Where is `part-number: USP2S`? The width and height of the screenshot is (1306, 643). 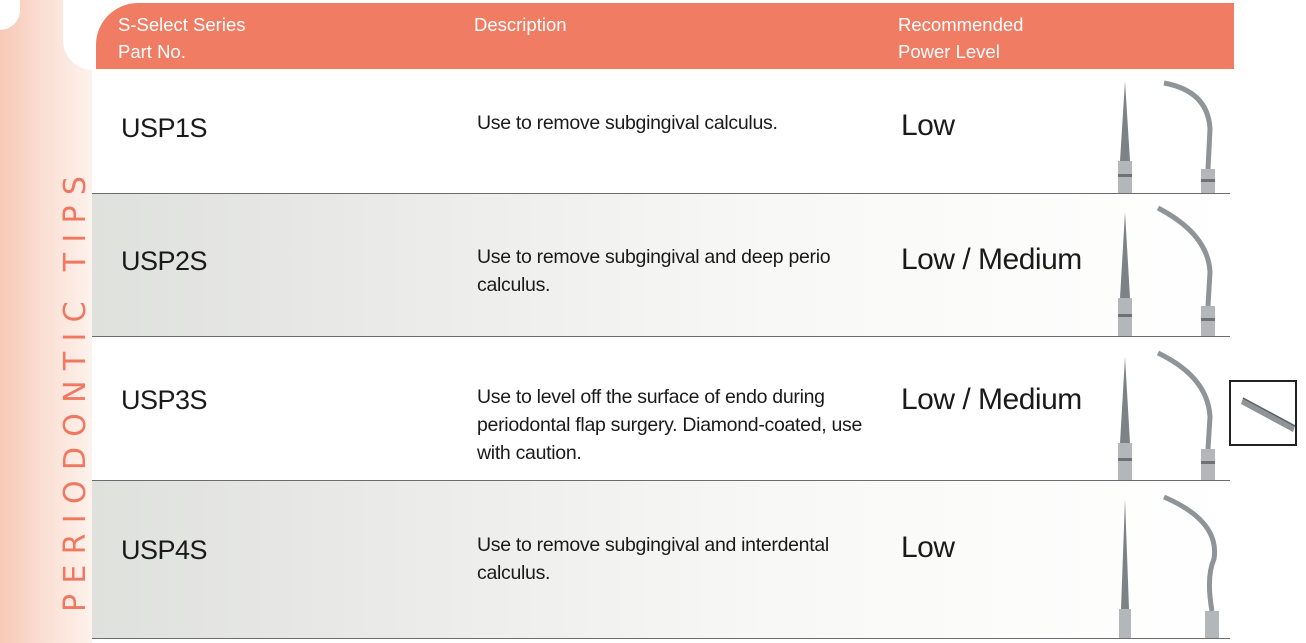 part-number: USP2S is located at coordinates (164, 261).